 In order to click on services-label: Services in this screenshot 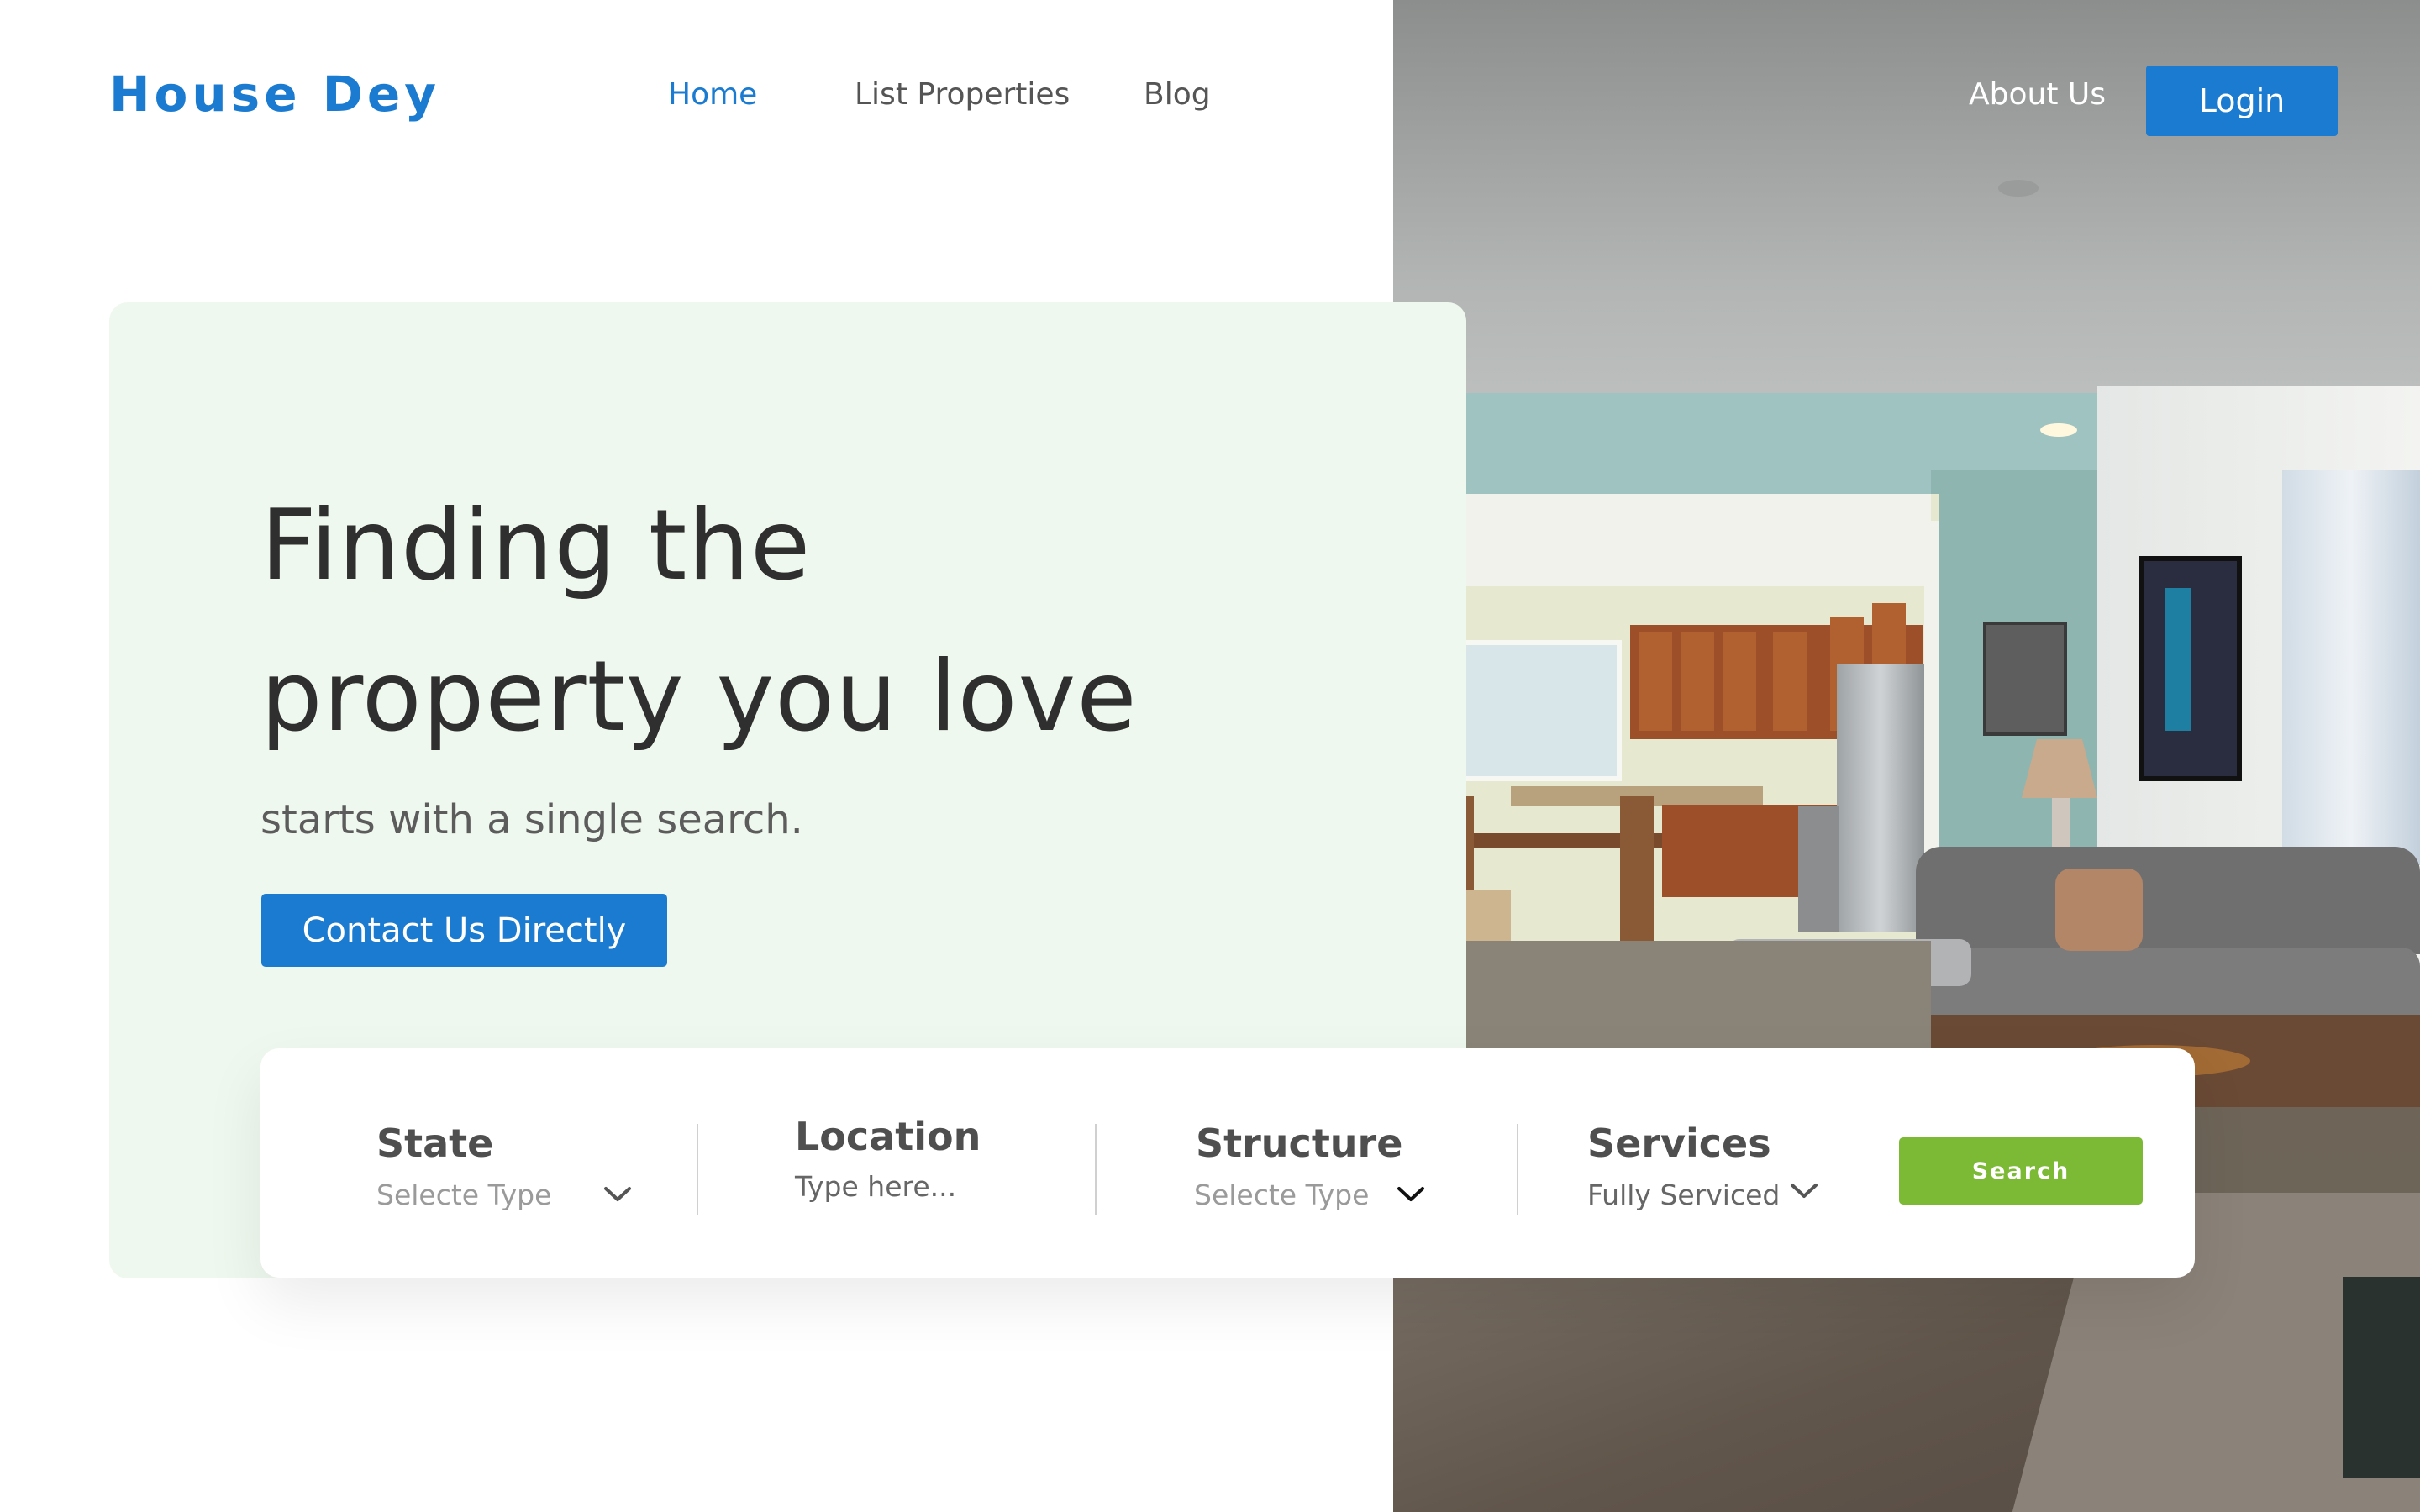, I will do `click(1679, 1143)`.